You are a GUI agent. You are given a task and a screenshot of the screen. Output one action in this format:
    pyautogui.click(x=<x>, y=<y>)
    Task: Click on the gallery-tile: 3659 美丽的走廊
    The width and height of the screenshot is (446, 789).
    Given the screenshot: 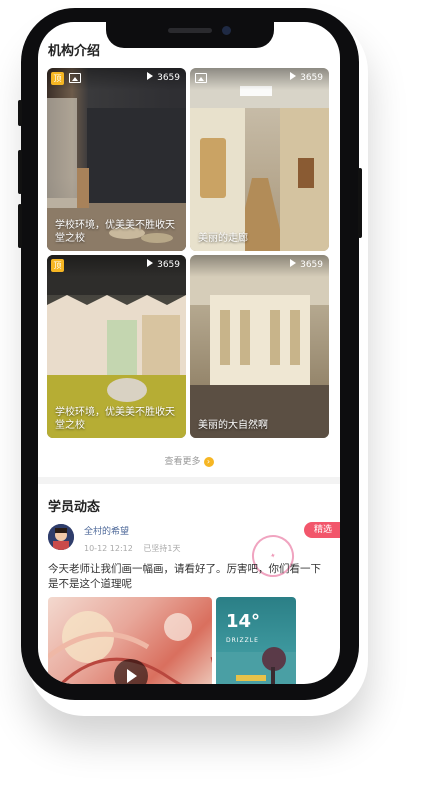 What is the action you would take?
    pyautogui.click(x=259, y=159)
    